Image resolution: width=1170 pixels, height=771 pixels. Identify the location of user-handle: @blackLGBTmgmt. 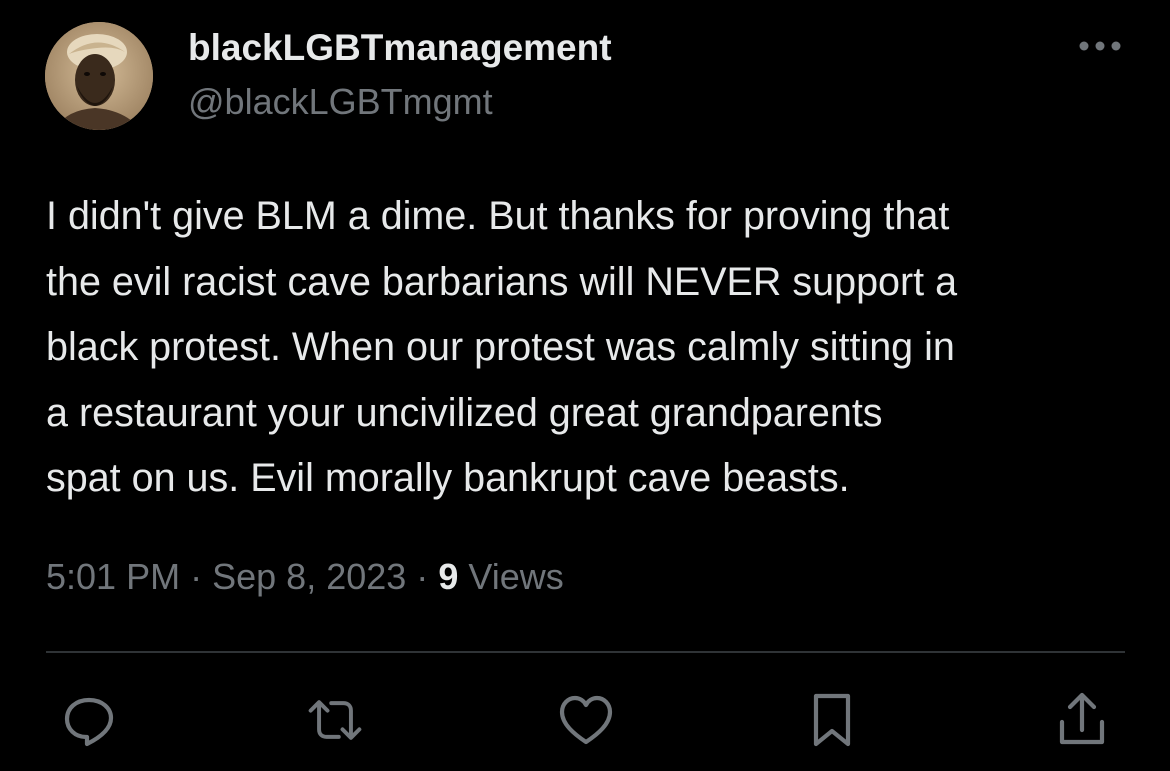
(340, 102).